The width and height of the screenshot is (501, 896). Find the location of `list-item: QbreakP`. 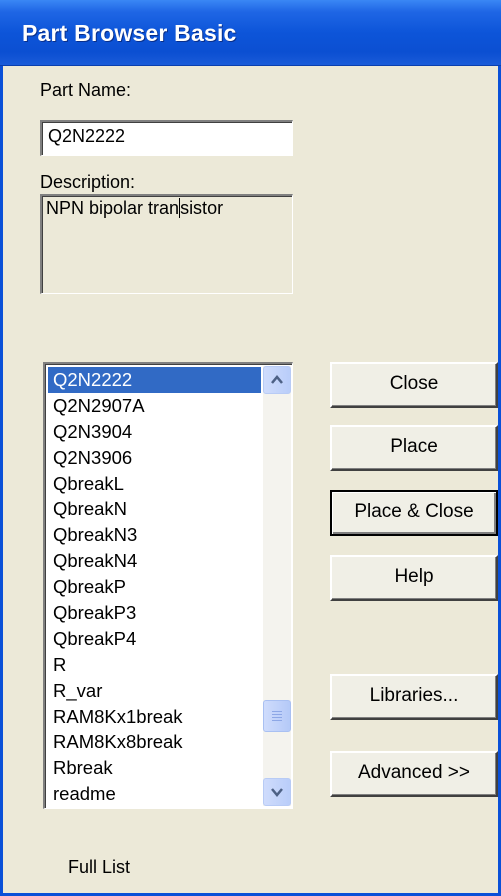

list-item: QbreakP is located at coordinates (154, 587).